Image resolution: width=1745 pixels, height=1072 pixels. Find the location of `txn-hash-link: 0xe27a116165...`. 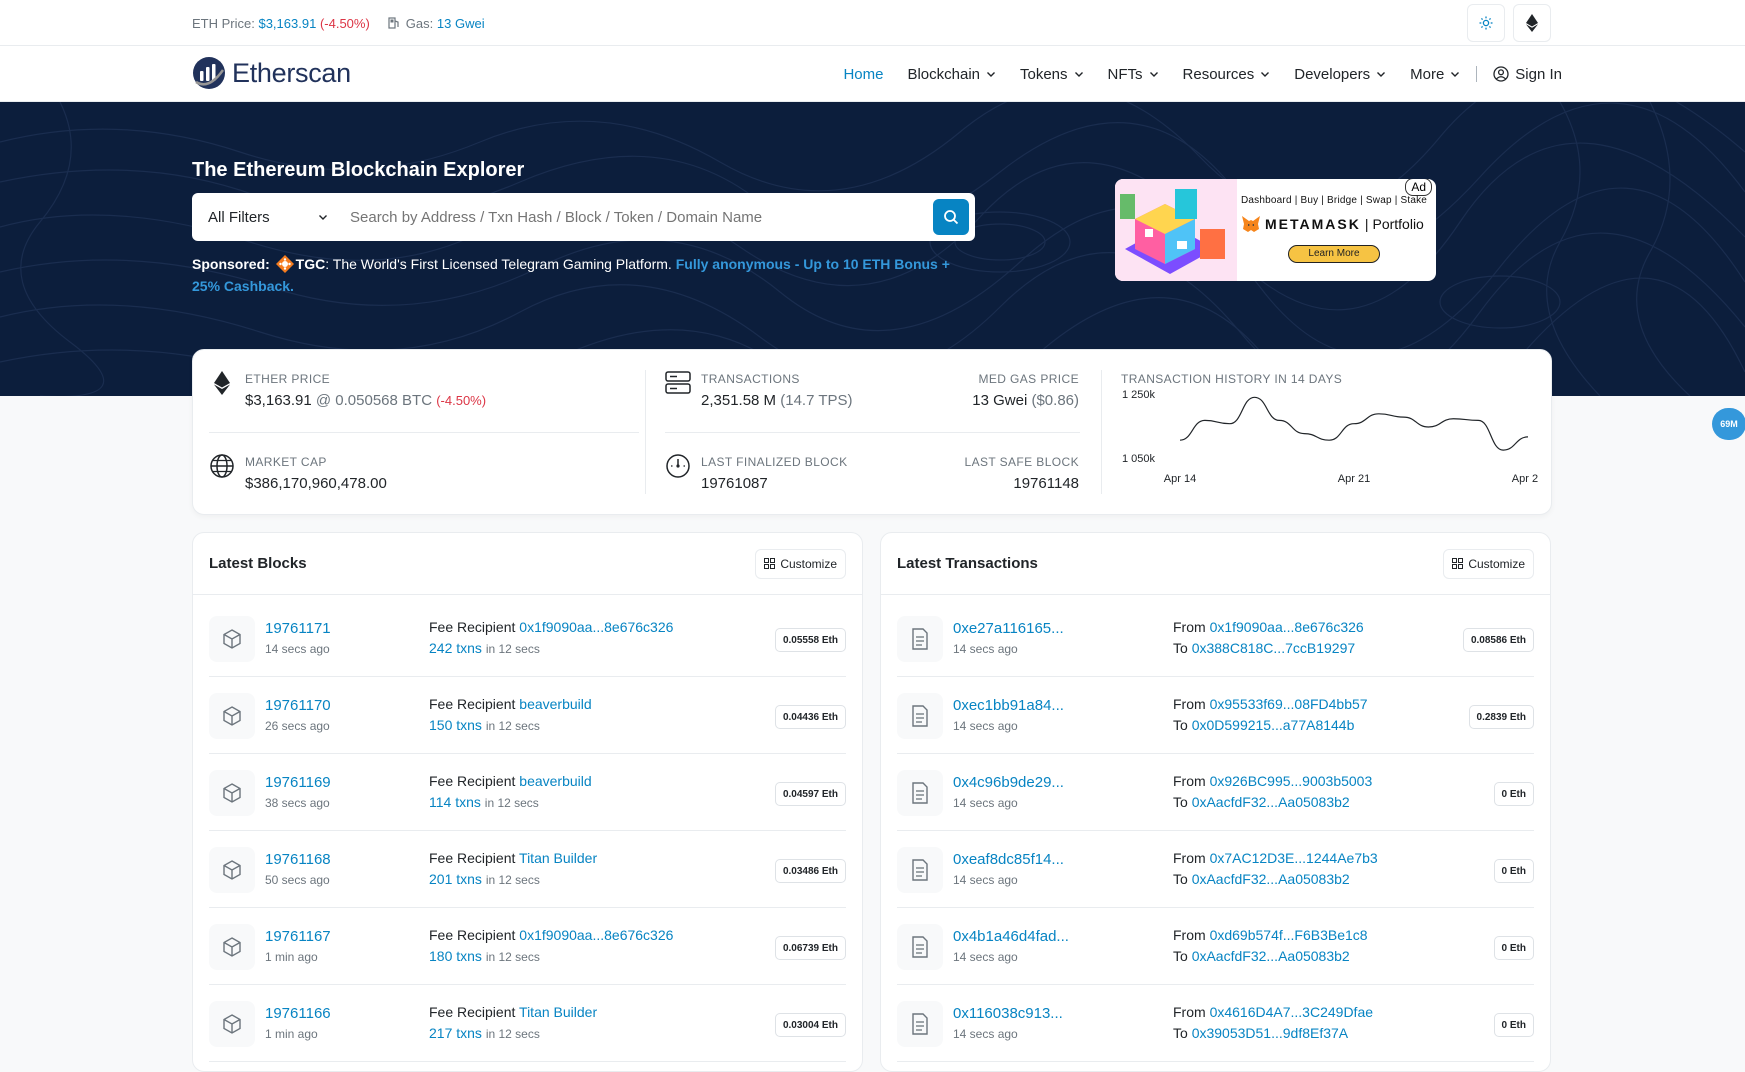

txn-hash-link: 0xe27a116165... is located at coordinates (1008, 628).